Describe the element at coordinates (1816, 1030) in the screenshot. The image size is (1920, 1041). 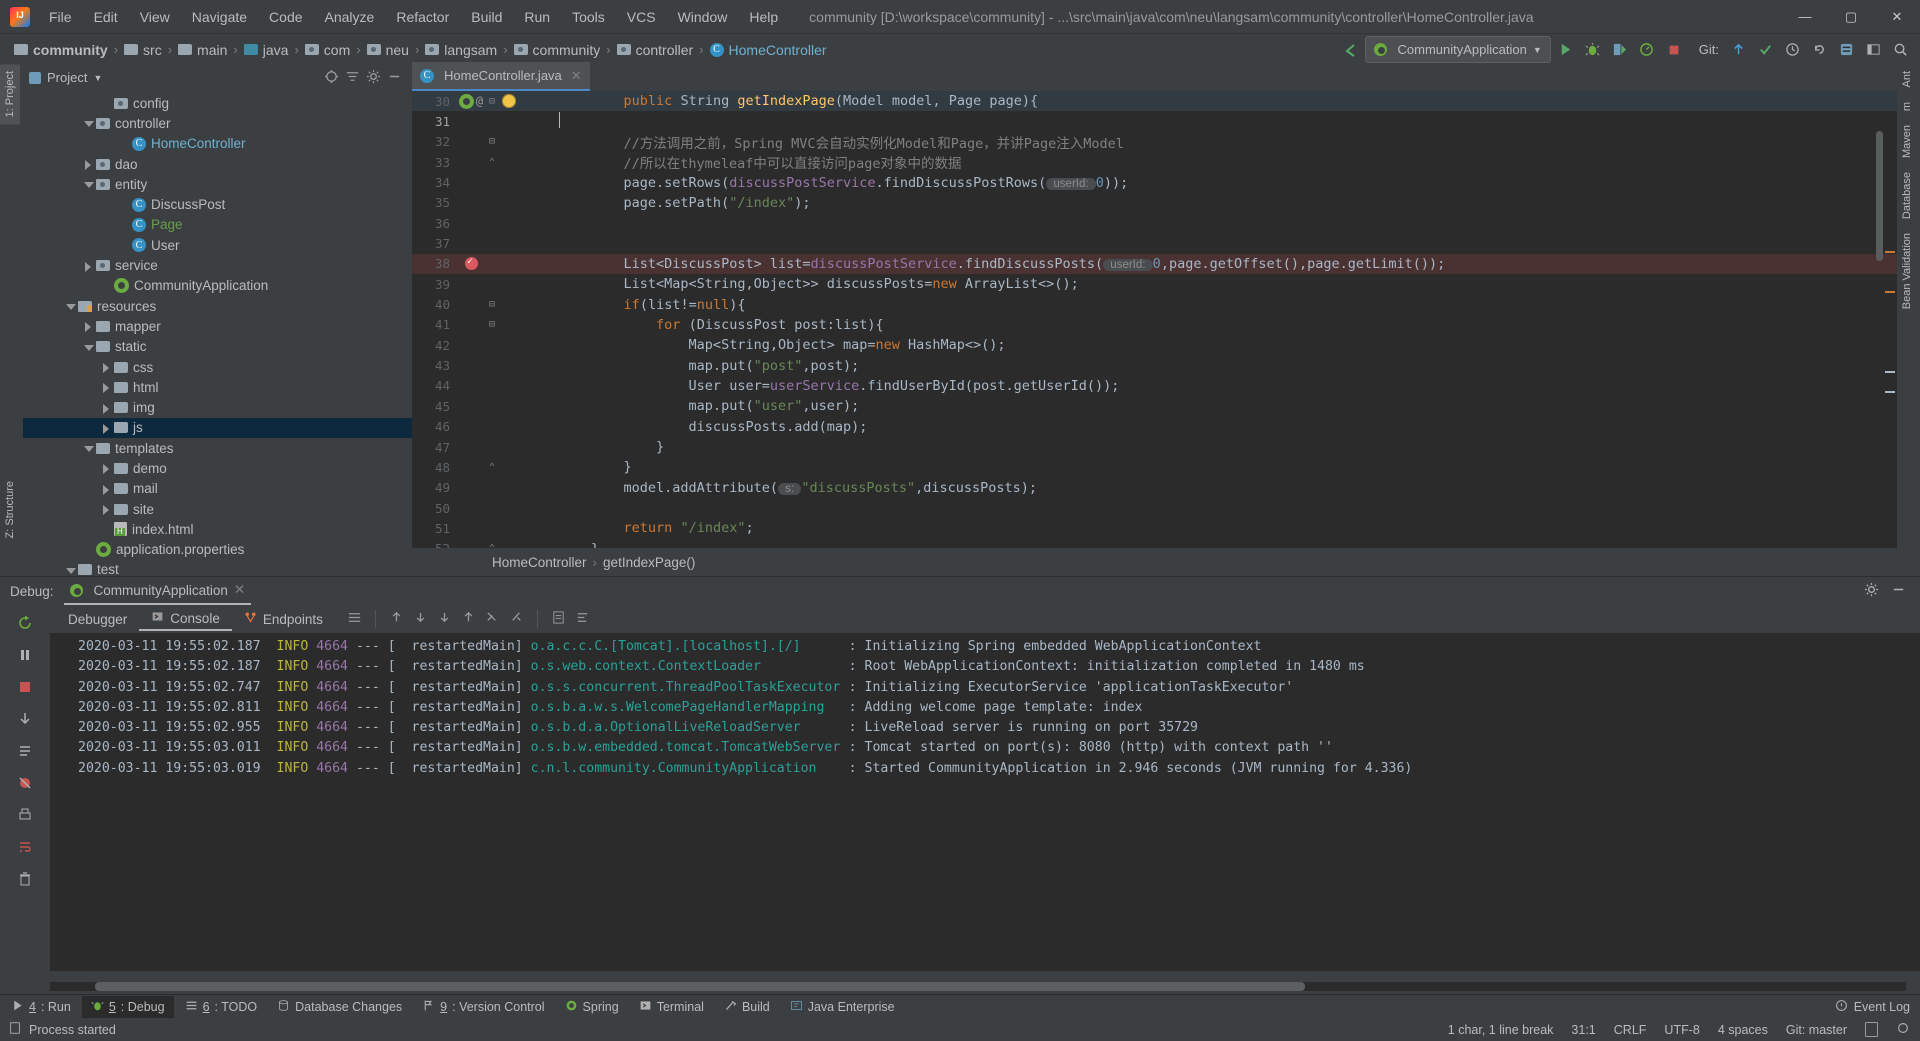
I see `status-git-branch: Git: master` at that location.